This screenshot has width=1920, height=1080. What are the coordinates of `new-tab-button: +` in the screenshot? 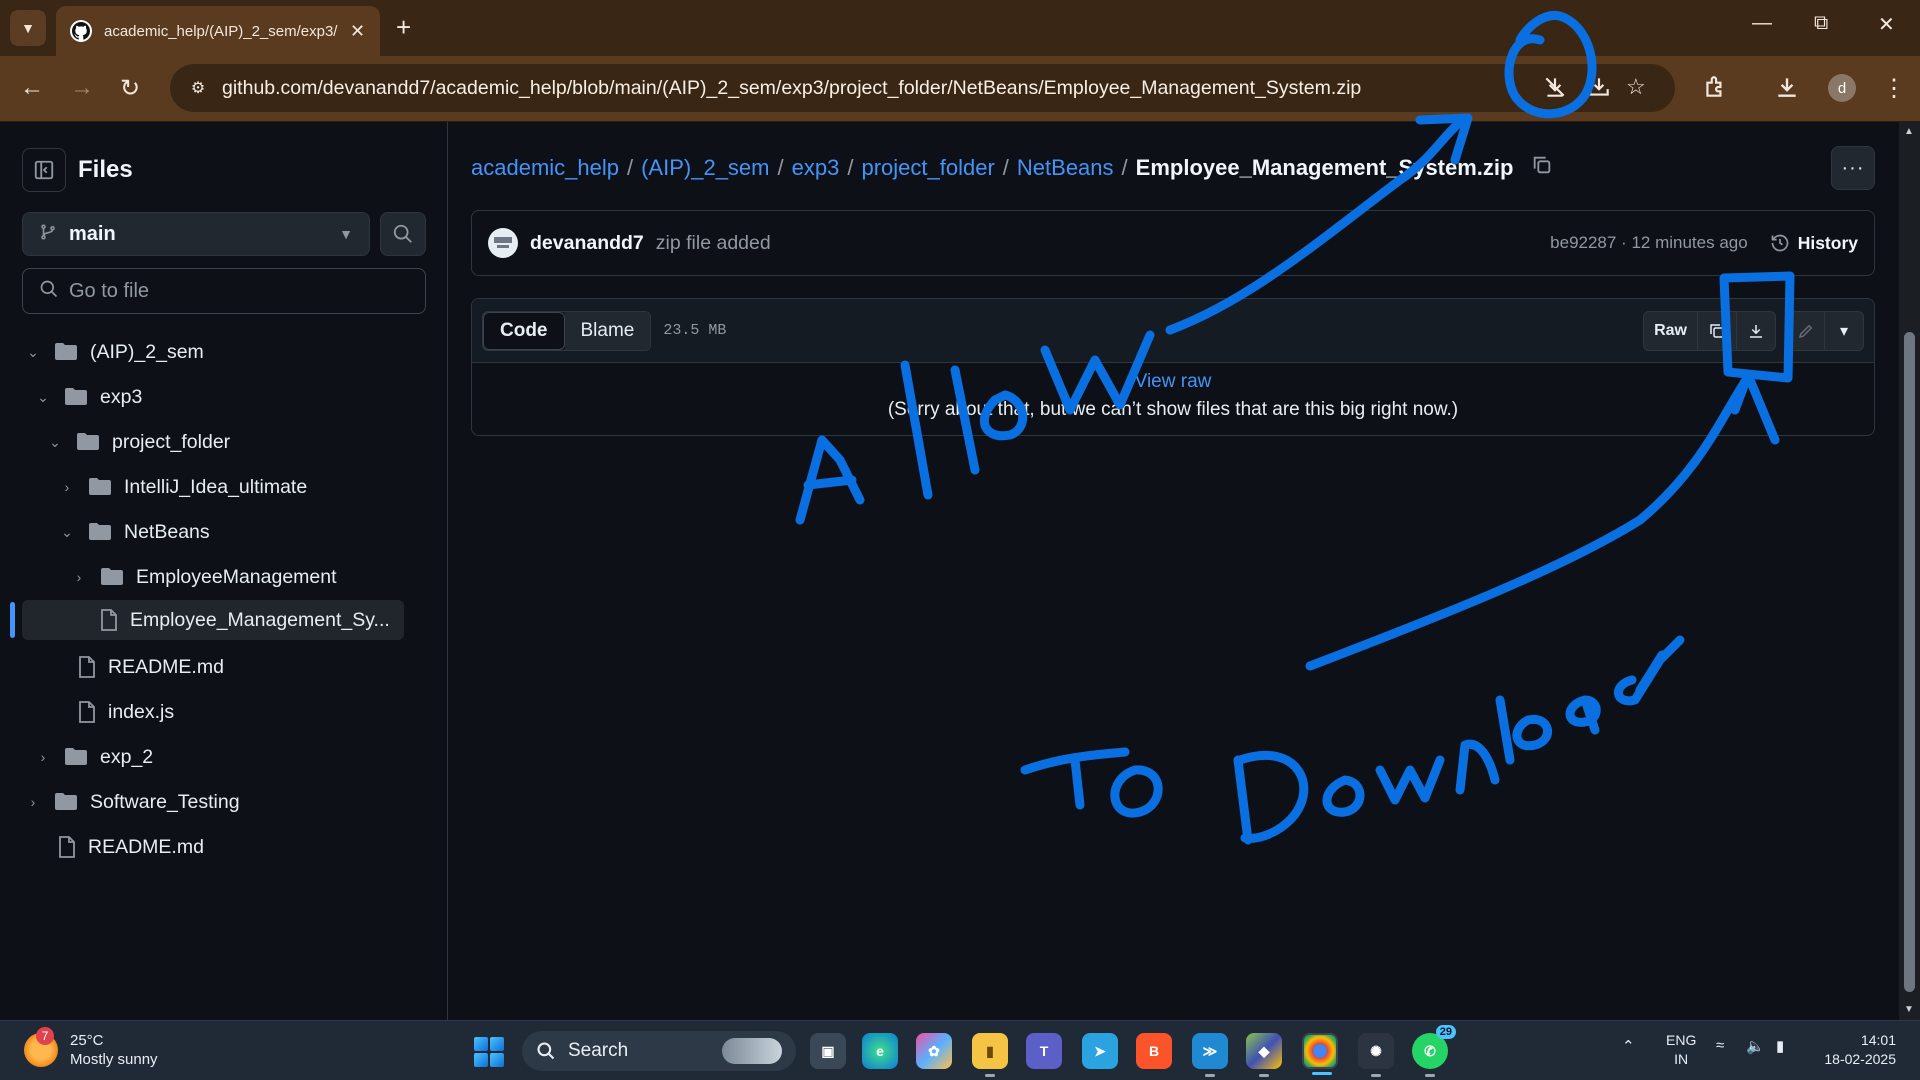 It's located at (403, 27).